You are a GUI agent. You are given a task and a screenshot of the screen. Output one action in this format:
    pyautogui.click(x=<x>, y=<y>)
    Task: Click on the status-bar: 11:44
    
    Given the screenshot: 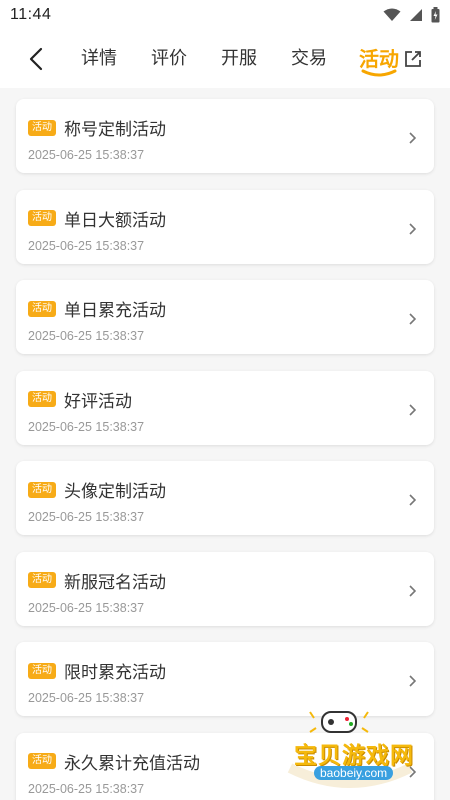 What is the action you would take?
    pyautogui.click(x=225, y=15)
    